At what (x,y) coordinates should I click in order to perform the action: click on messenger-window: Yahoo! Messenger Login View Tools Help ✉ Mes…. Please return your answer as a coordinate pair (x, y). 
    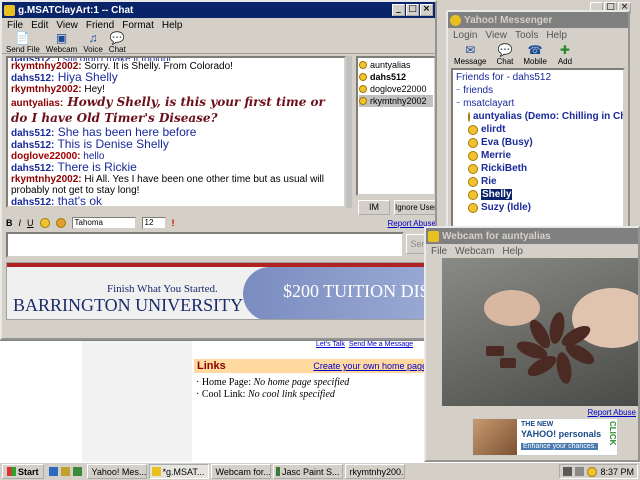
    Looking at the image, I should click on (538, 121).